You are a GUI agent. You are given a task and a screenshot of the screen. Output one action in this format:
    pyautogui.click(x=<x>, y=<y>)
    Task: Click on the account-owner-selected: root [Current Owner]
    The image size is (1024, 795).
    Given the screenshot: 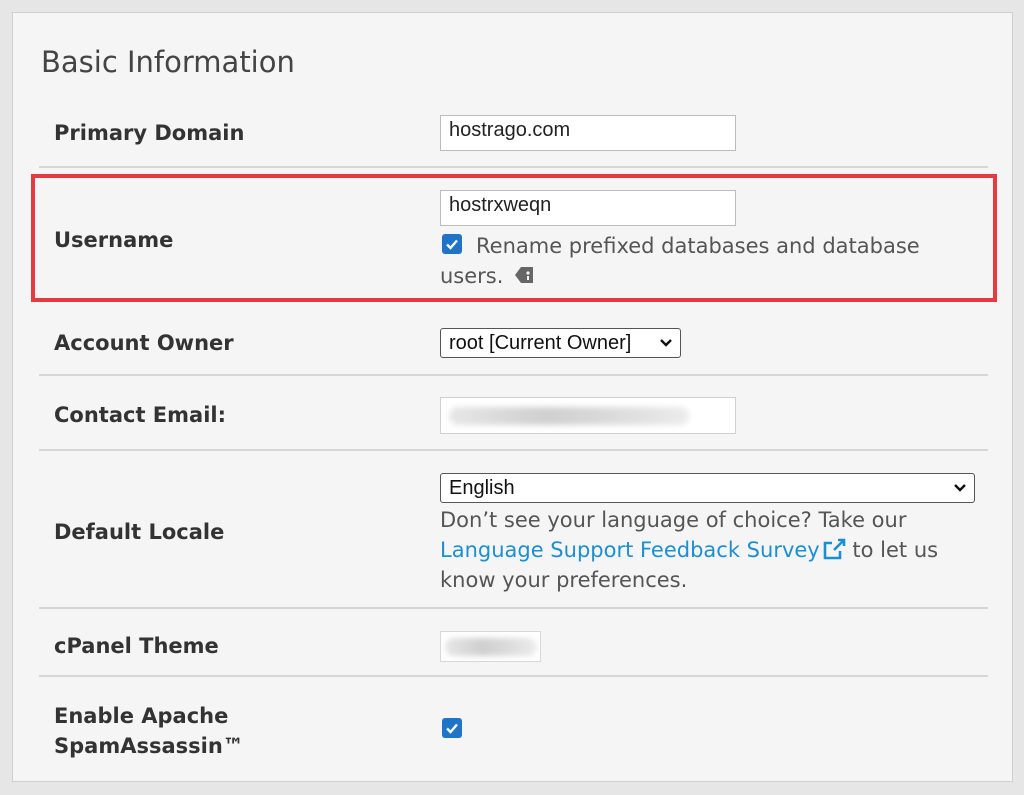 What is the action you would take?
    pyautogui.click(x=540, y=343)
    